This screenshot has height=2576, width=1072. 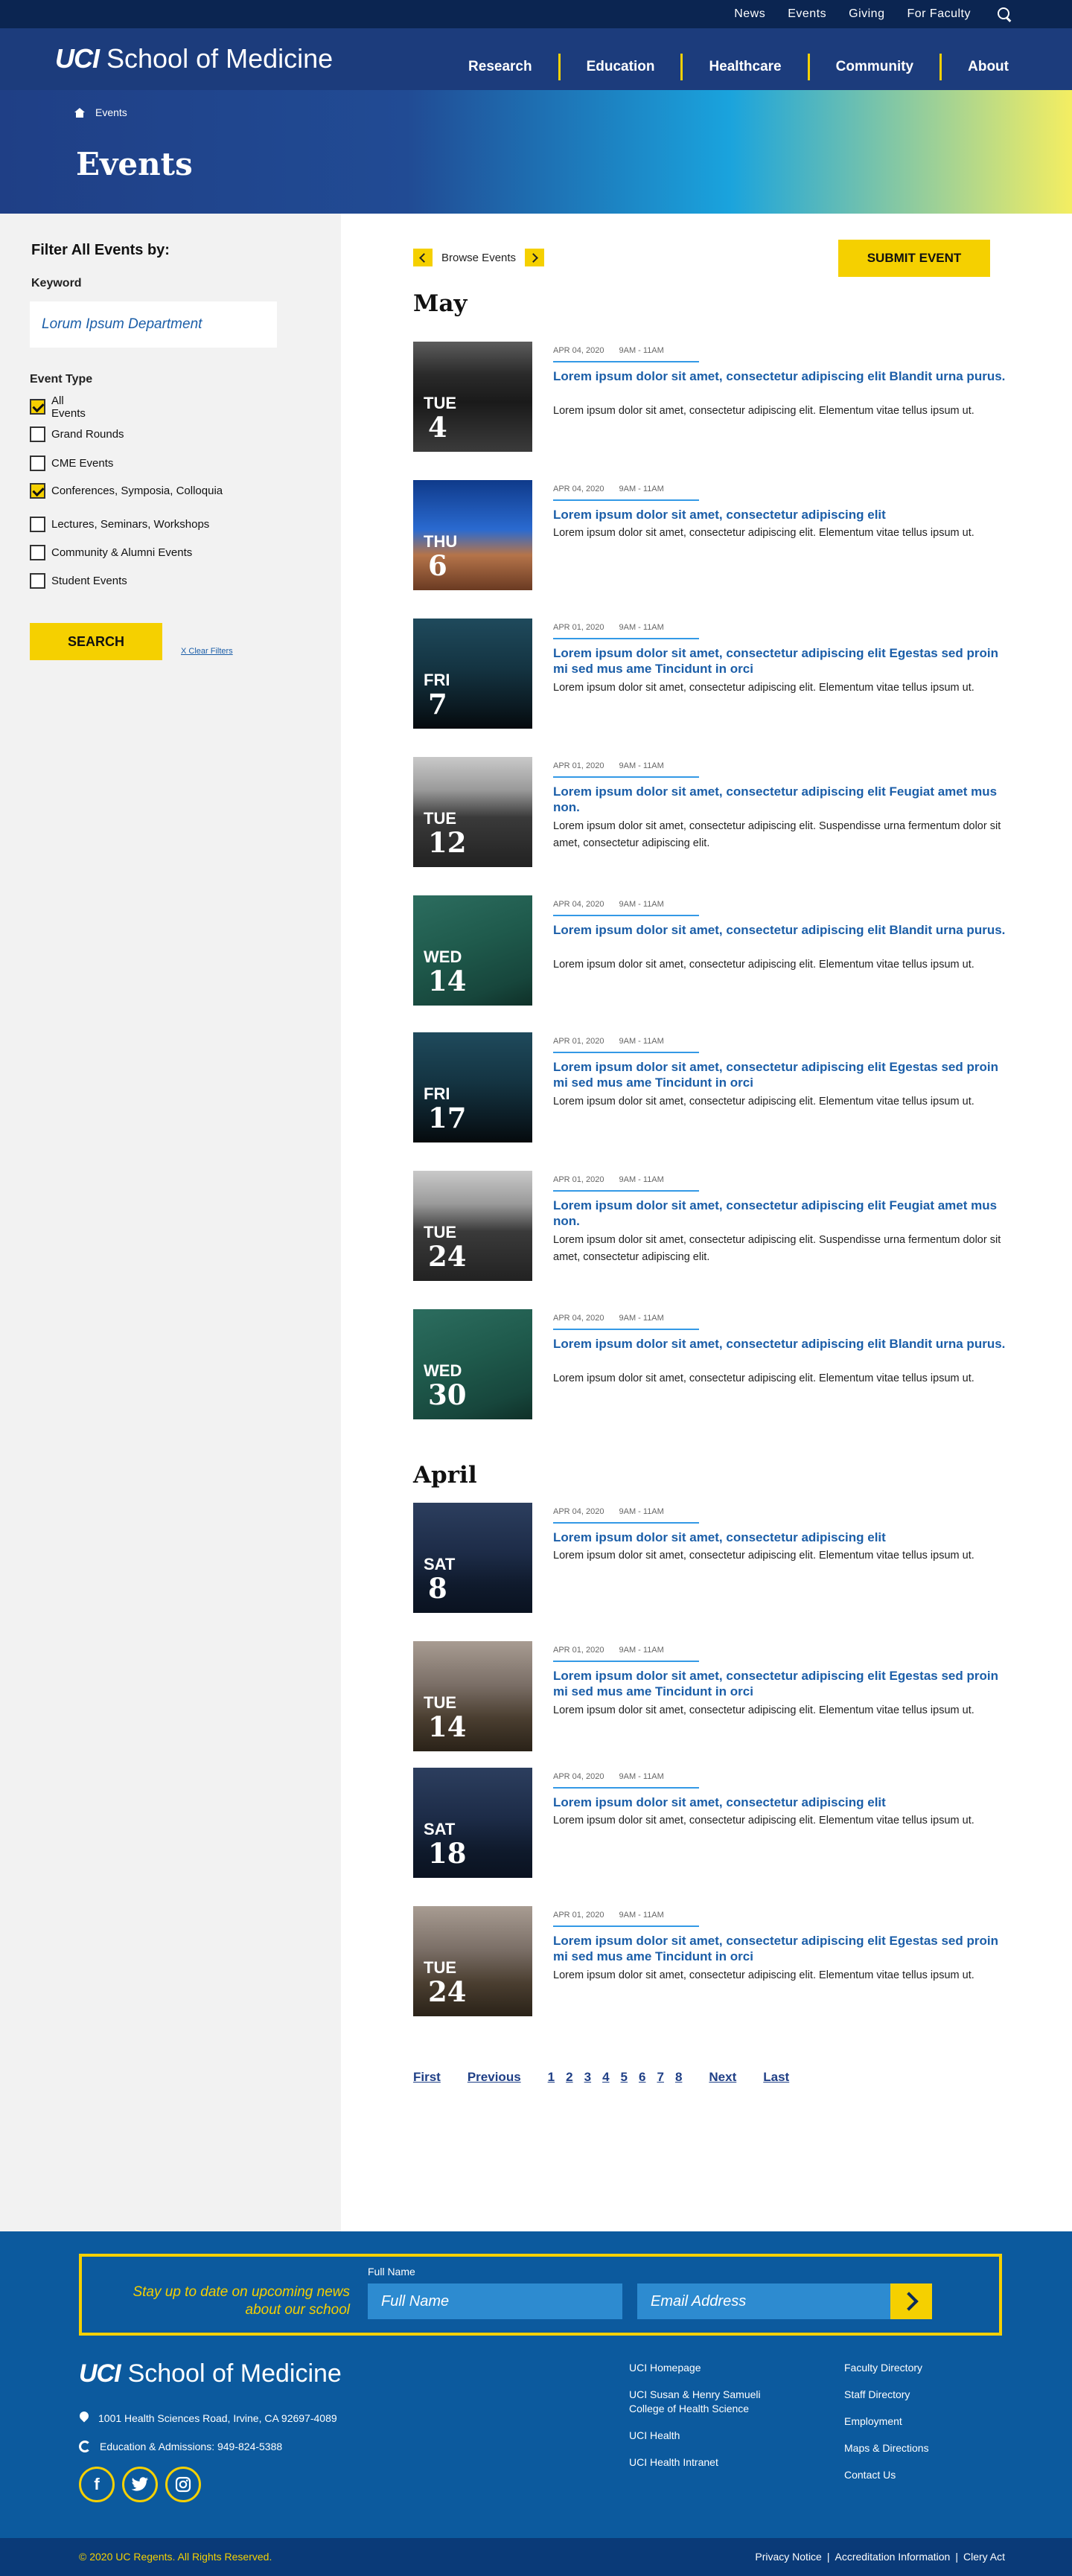 What do you see at coordinates (535, 257) in the screenshot?
I see `next-arrow-icon` at bounding box center [535, 257].